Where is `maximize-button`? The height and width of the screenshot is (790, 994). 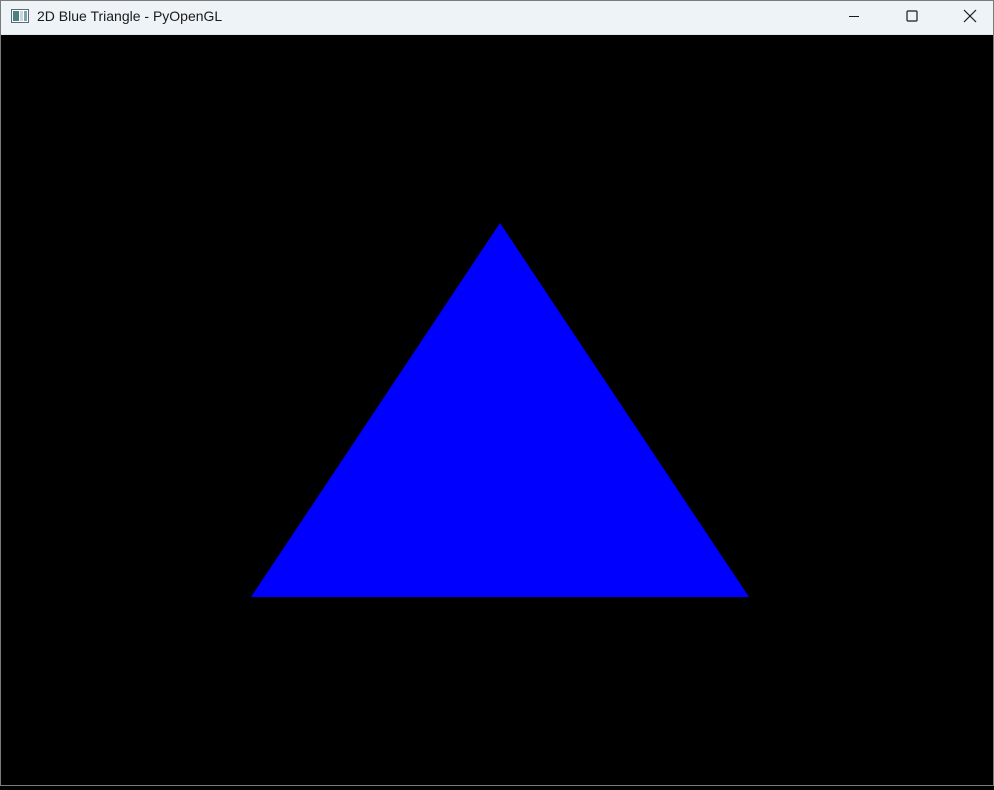
maximize-button is located at coordinates (912, 16).